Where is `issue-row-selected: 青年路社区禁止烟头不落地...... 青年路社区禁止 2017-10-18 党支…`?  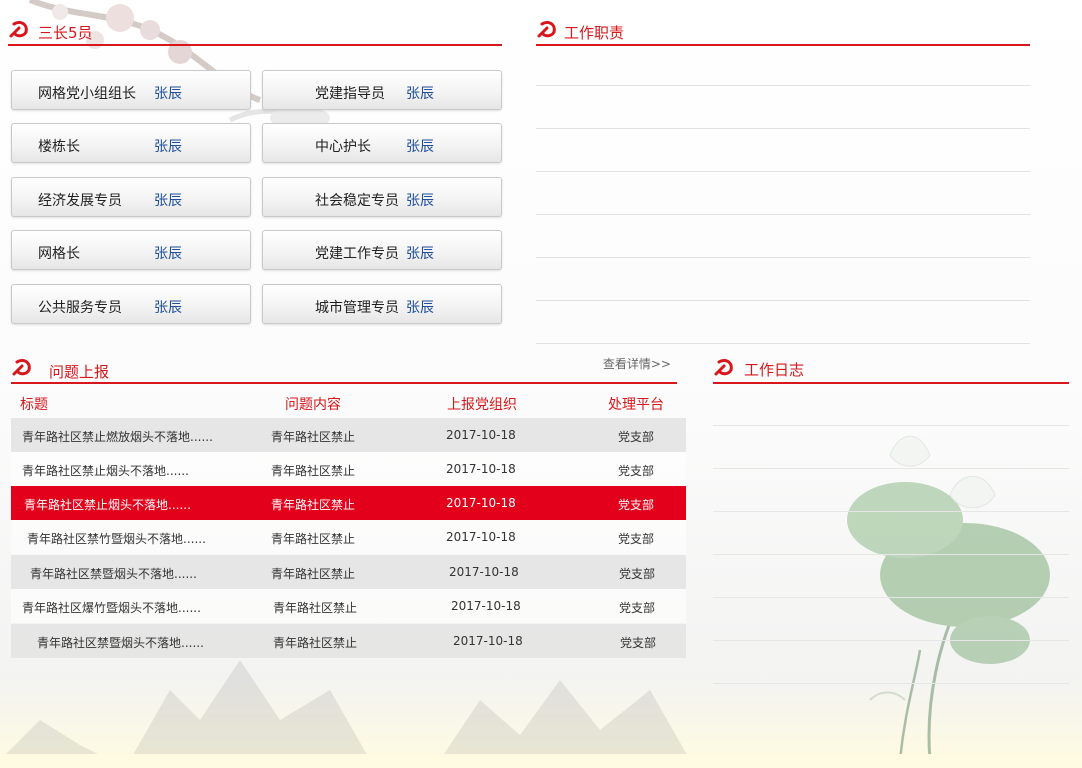 issue-row-selected: 青年路社区禁止烟头不落地...... 青年路社区禁止 2017-10-18 党支… is located at coordinates (348, 503).